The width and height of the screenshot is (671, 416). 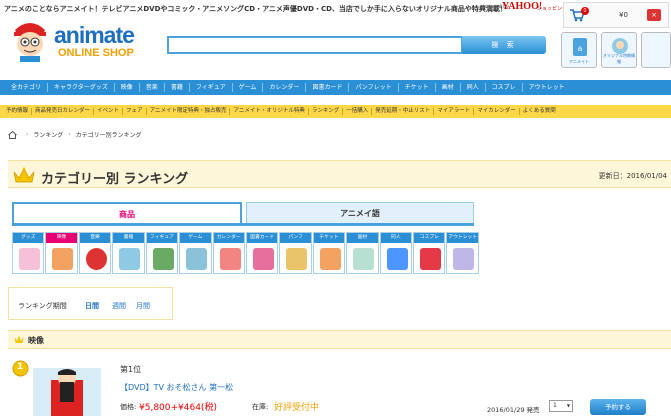 I want to click on category-figure: フィギュア, so click(x=162, y=253).